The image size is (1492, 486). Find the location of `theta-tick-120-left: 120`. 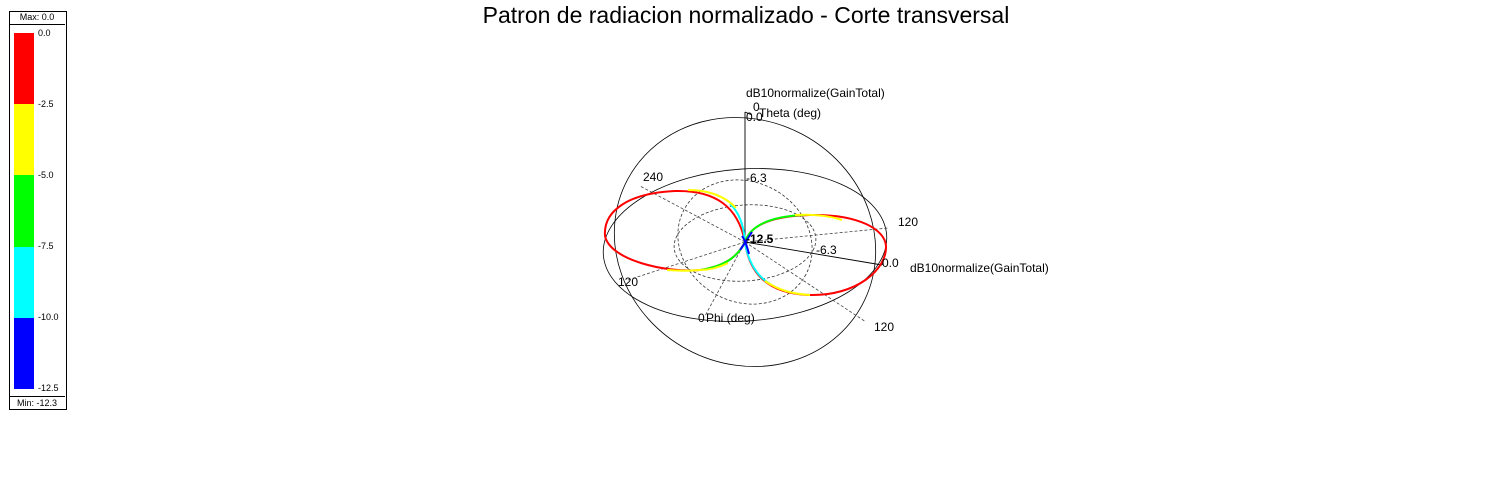

theta-tick-120-left: 120 is located at coordinates (628, 282).